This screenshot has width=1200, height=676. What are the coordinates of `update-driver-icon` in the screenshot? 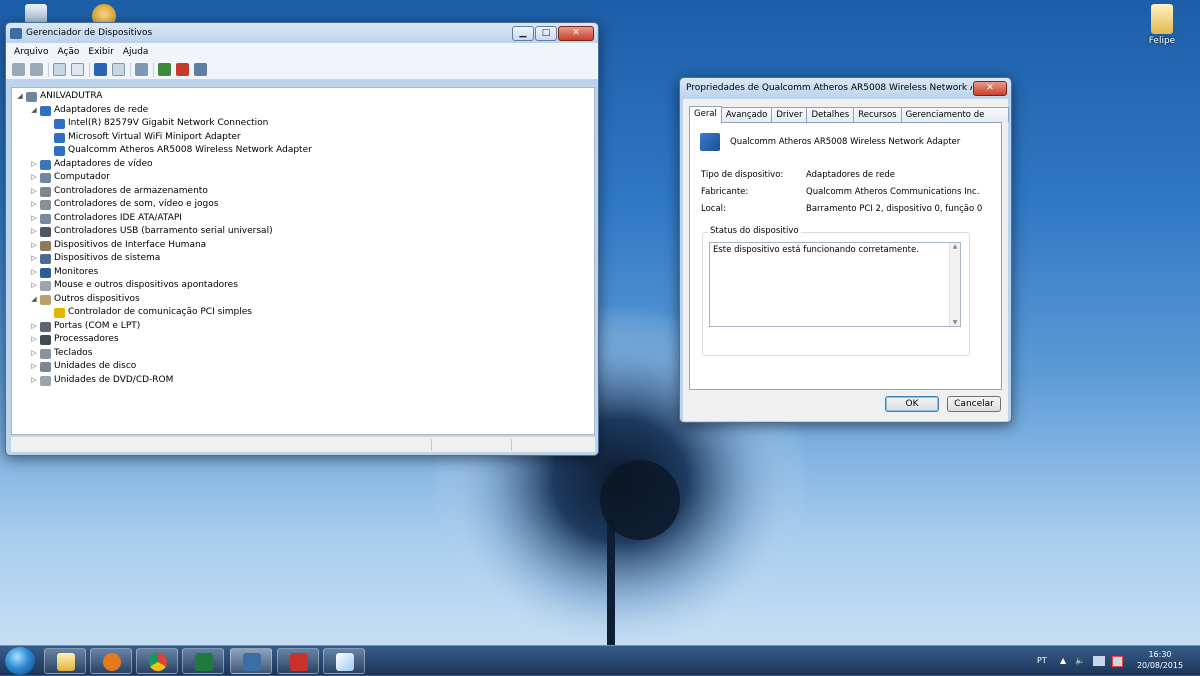 It's located at (164, 69).